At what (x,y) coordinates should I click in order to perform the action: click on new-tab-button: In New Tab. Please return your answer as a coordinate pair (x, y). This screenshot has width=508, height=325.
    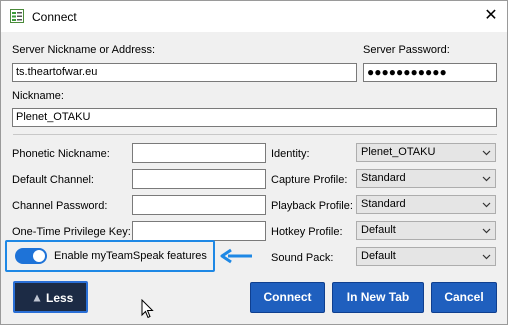
    Looking at the image, I should click on (378, 297).